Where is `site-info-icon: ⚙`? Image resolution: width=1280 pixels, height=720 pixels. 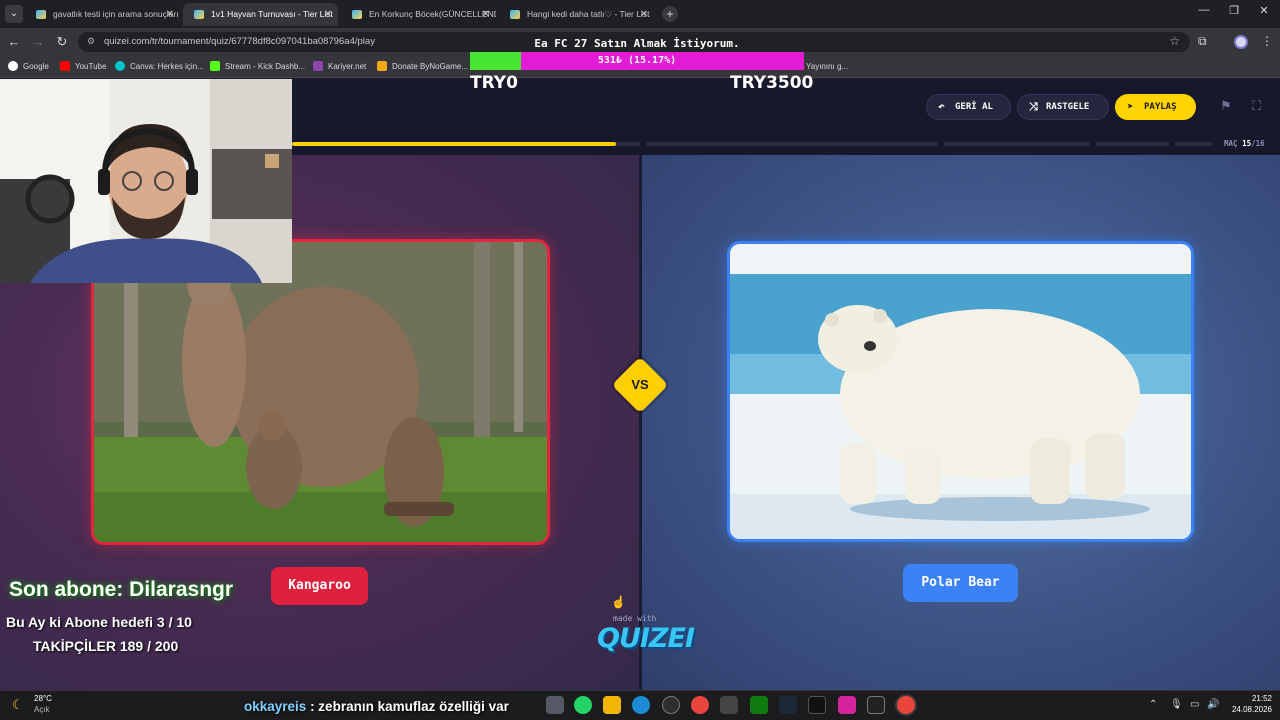
site-info-icon: ⚙ is located at coordinates (91, 41).